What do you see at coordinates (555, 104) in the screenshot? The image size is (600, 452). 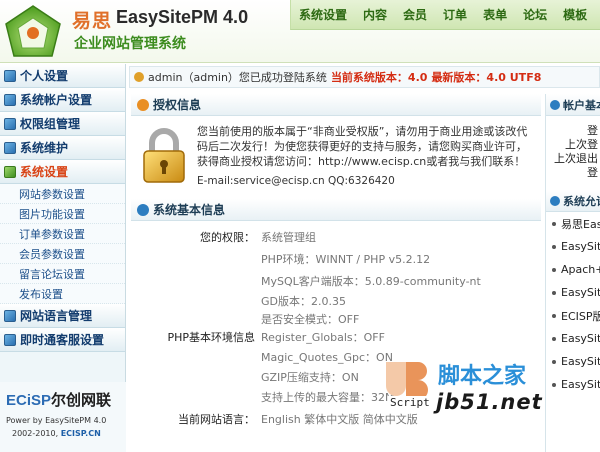 I see `user-icon` at bounding box center [555, 104].